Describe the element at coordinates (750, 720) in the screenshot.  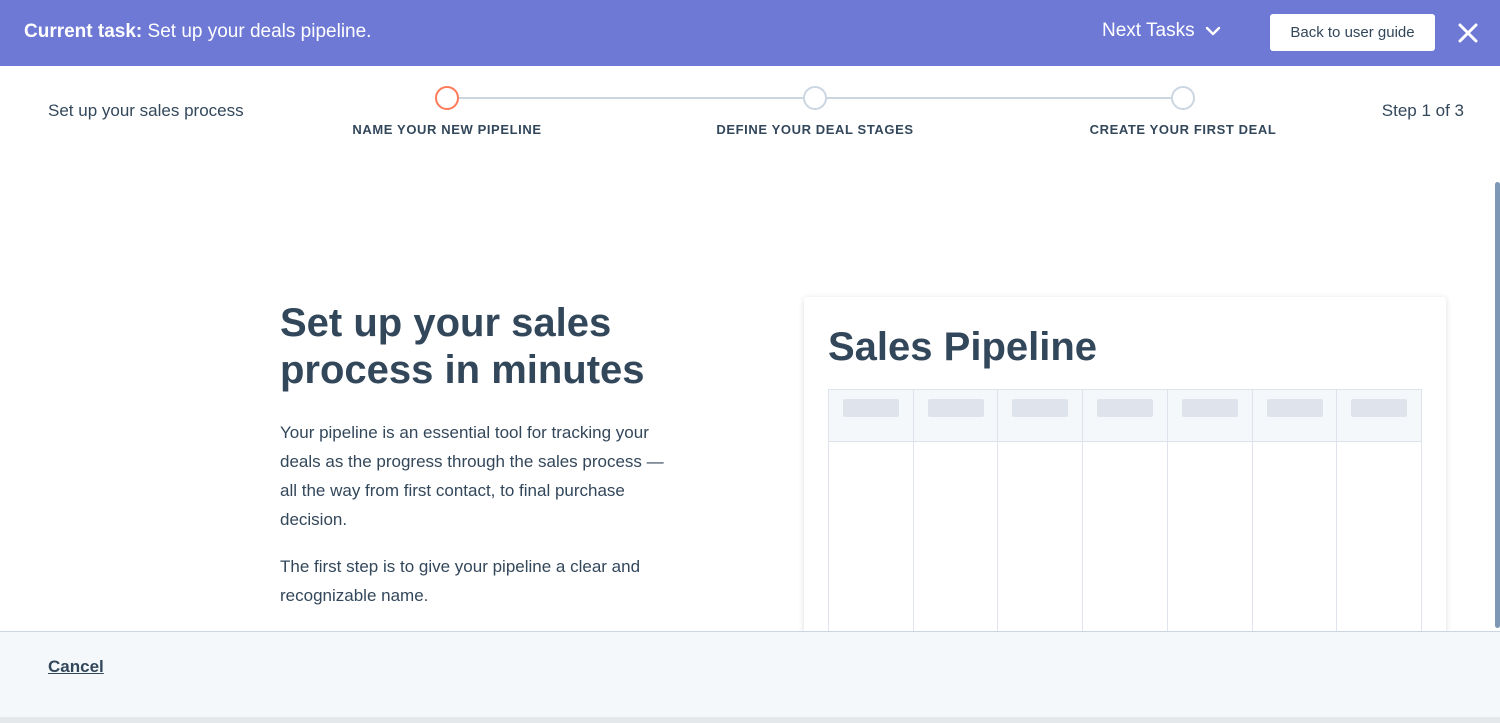
I see `window-bottom-edge` at that location.